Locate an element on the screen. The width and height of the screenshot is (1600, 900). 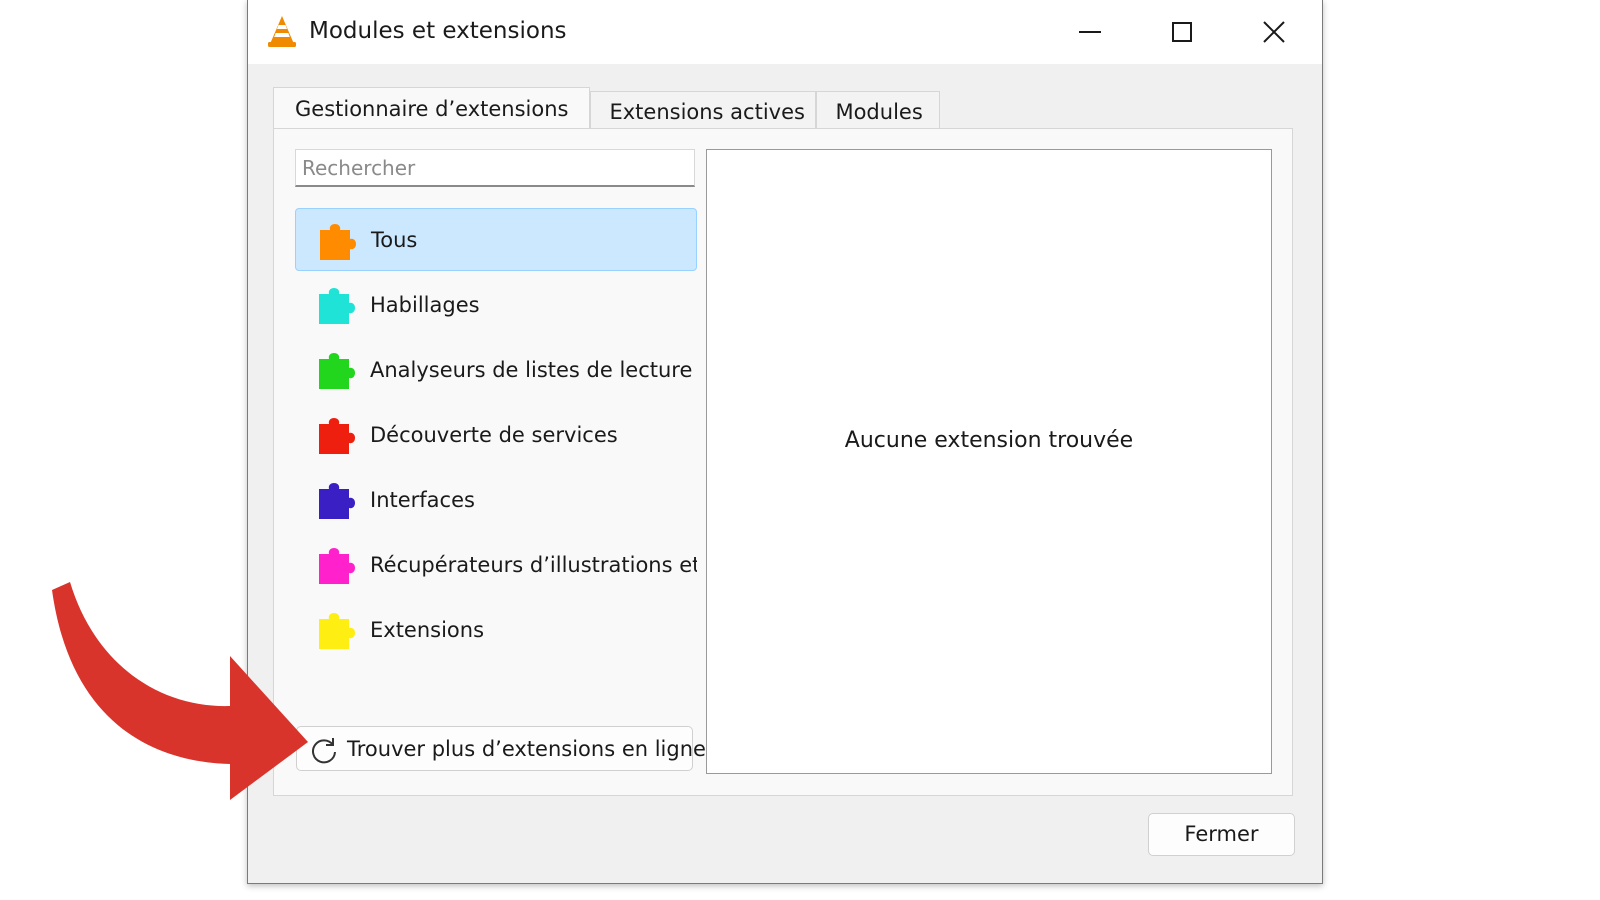
category-label: Extensions is located at coordinates (427, 629).